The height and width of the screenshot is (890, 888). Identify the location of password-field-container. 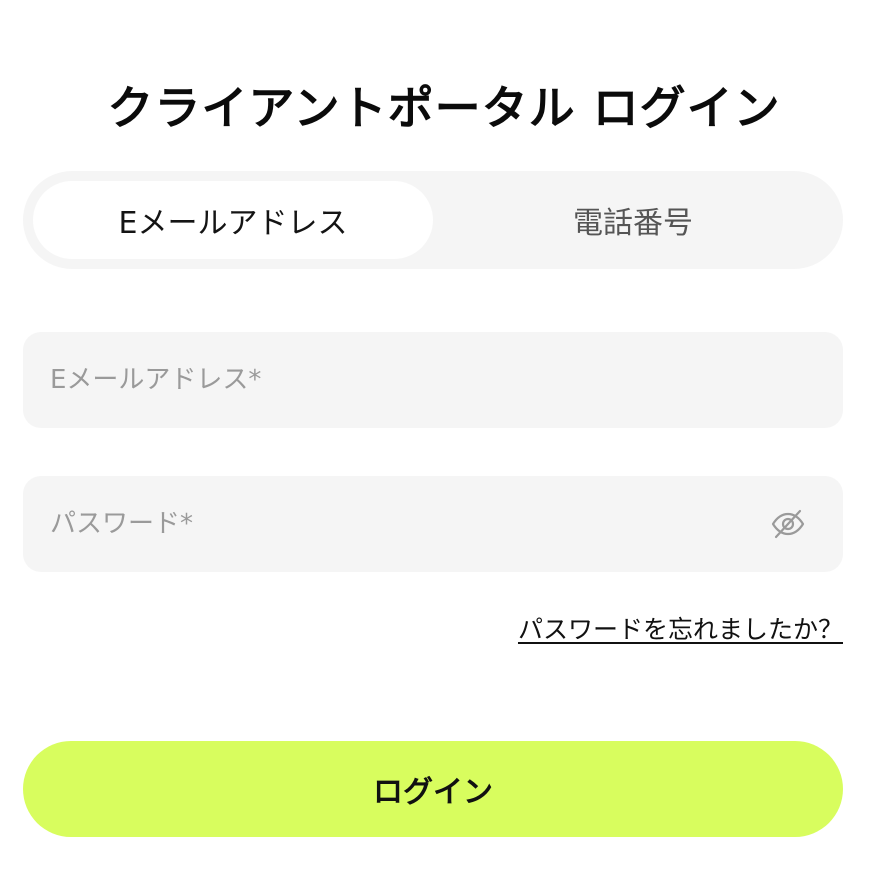
(433, 524).